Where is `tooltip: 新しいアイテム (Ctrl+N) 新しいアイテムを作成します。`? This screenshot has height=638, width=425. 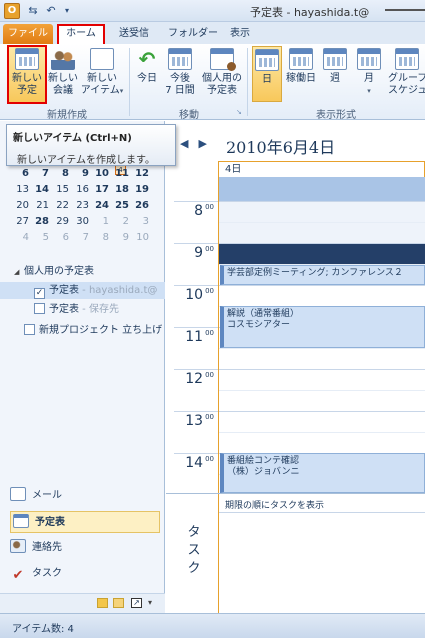 tooltip: 新しいアイテム (Ctrl+N) 新しいアイテムを作成します。 is located at coordinates (91, 145).